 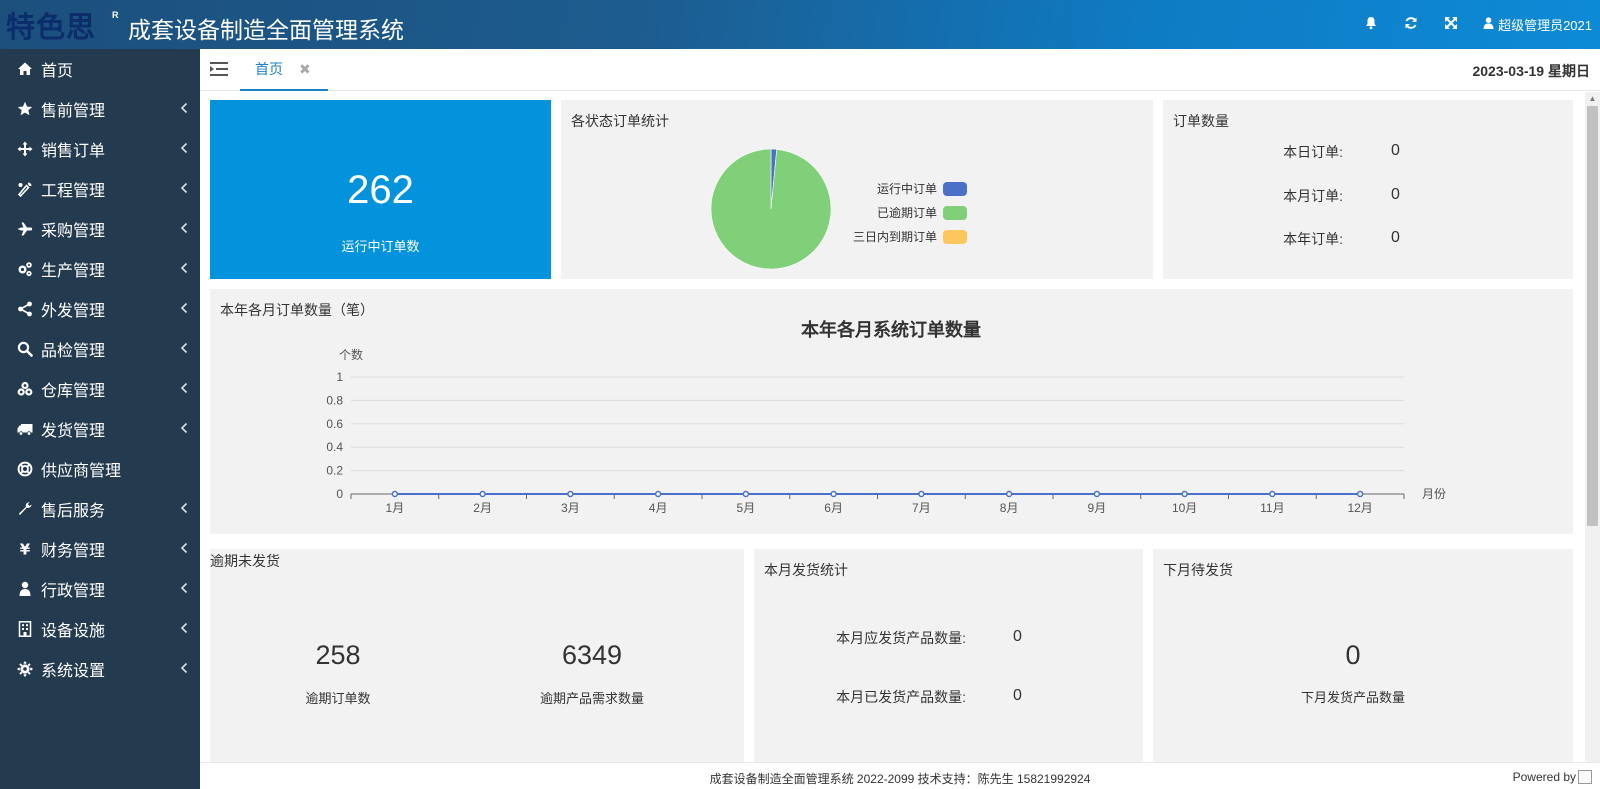 I want to click on sidebar-item-label: 系统设置, so click(x=73, y=671).